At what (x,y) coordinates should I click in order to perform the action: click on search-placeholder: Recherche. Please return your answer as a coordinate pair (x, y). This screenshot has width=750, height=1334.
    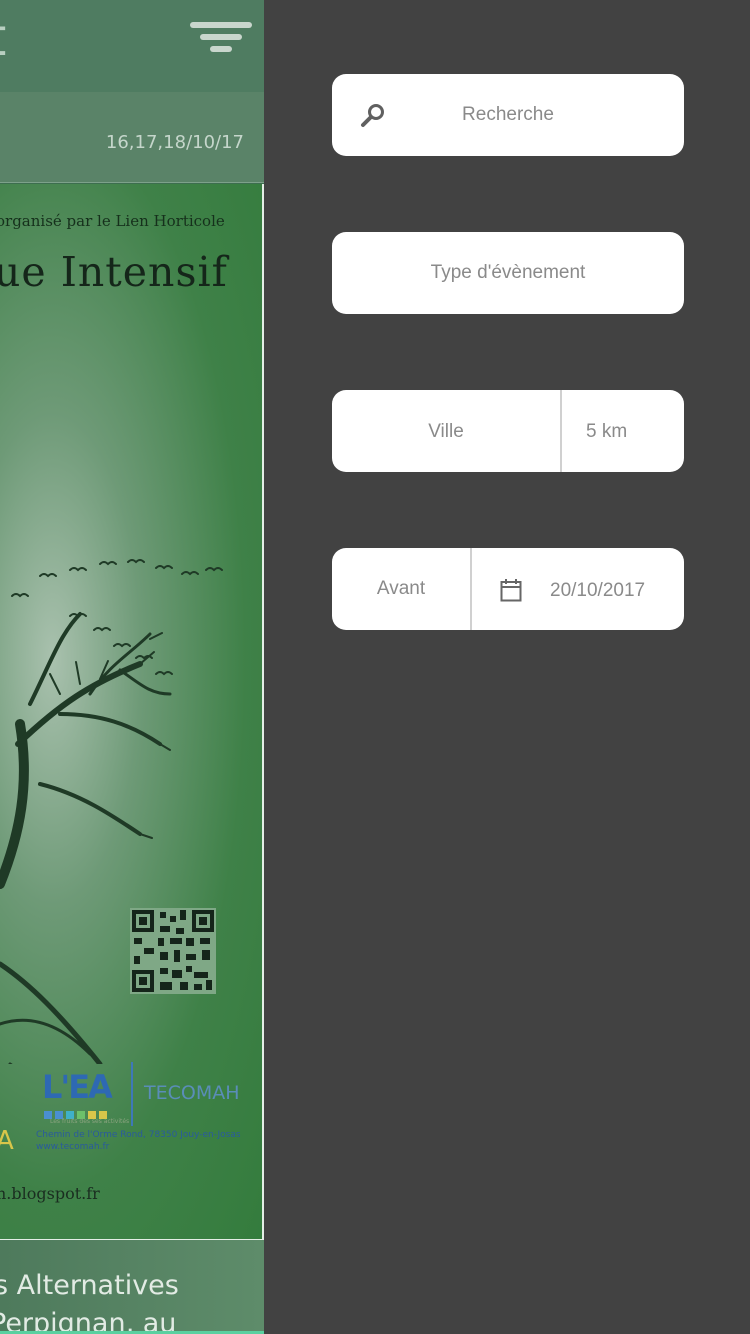
    Looking at the image, I should click on (508, 114).